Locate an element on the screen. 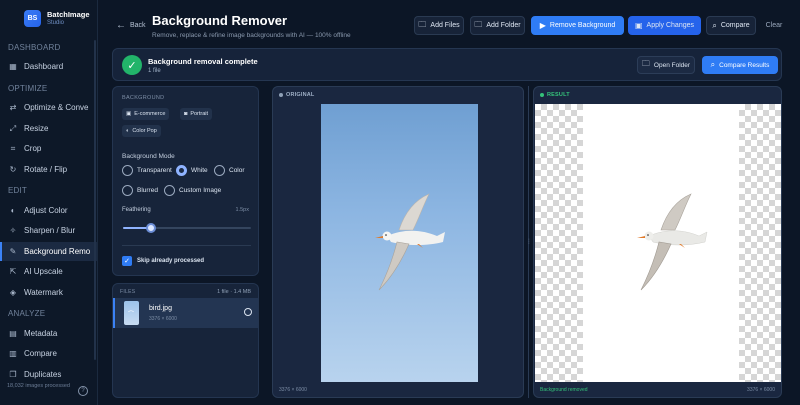 This screenshot has height=405, width=800. sidebar-item-adjust-color: ◐ Adjust Color is located at coordinates (48, 210).